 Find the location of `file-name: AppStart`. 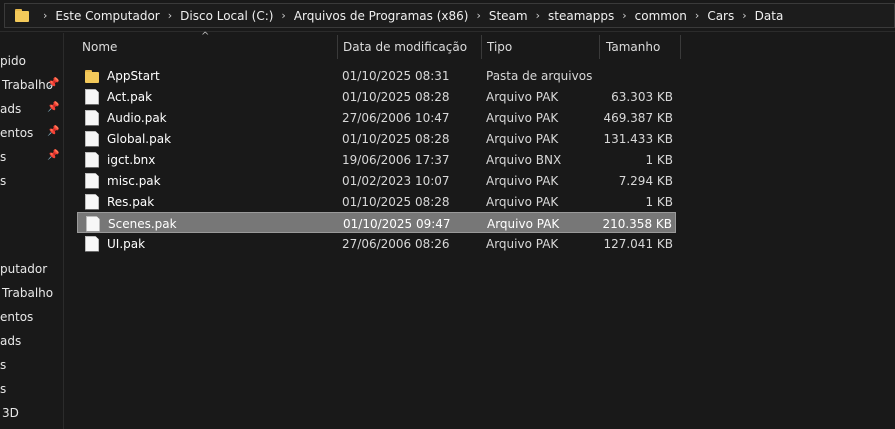

file-name: AppStart is located at coordinates (133, 75).